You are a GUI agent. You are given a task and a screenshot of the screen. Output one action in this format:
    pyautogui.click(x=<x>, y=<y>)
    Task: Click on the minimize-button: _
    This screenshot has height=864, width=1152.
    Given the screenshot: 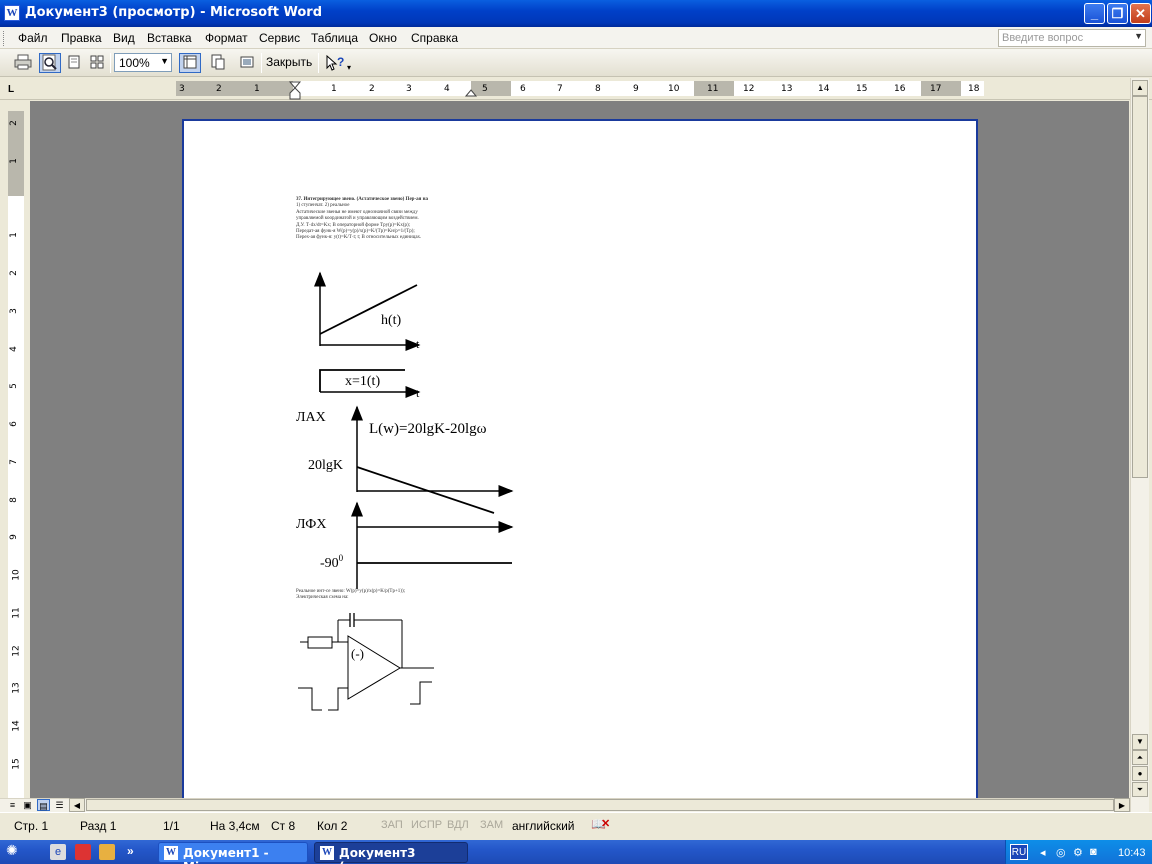 What is the action you would take?
    pyautogui.click(x=1094, y=13)
    